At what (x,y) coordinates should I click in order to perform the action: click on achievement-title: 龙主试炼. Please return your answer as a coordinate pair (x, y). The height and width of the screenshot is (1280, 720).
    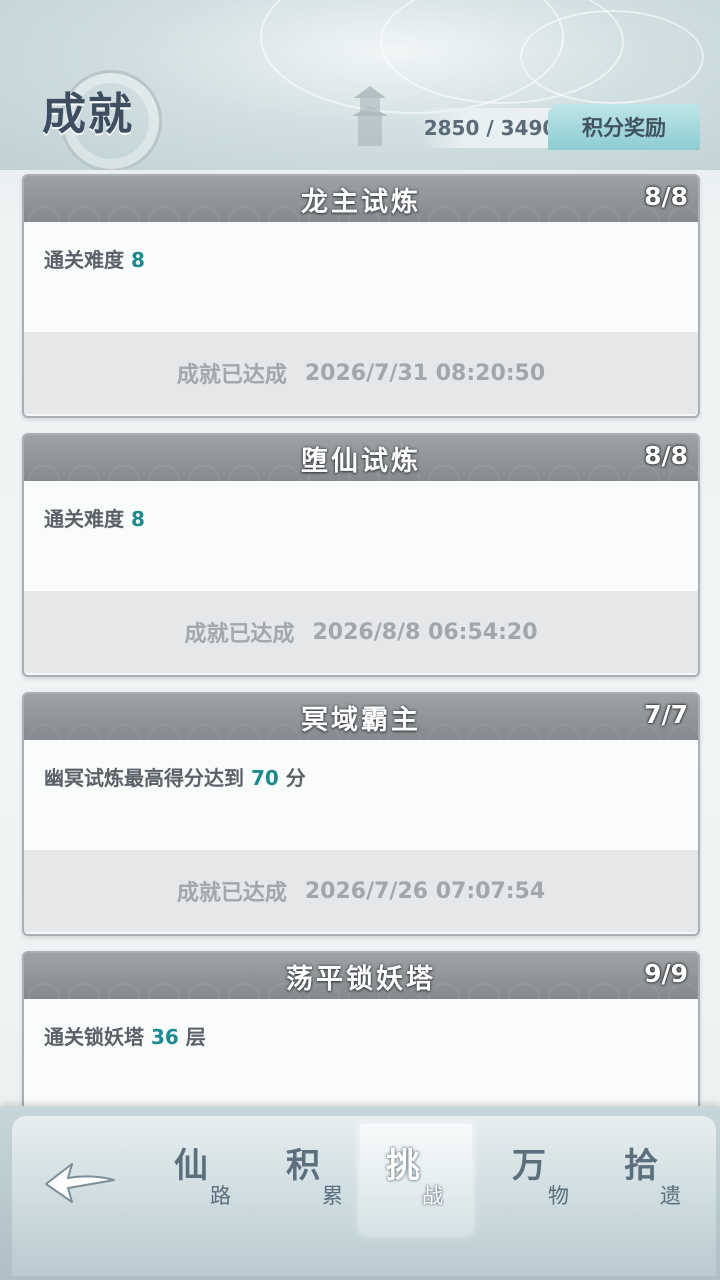
    Looking at the image, I should click on (361, 202).